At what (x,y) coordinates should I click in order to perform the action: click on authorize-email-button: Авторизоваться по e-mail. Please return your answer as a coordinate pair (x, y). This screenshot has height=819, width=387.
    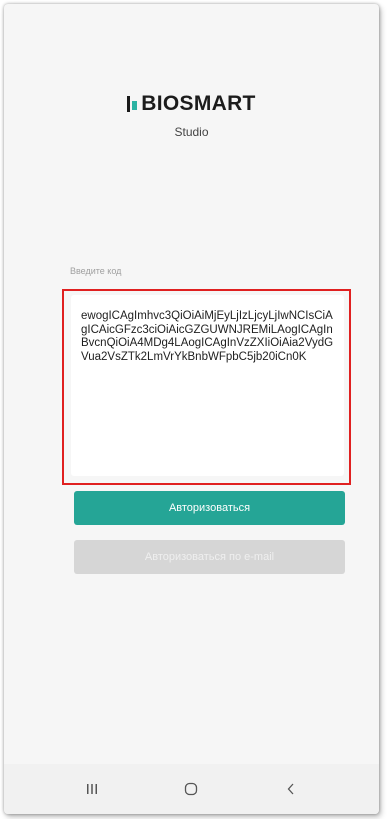
    Looking at the image, I should click on (209, 557).